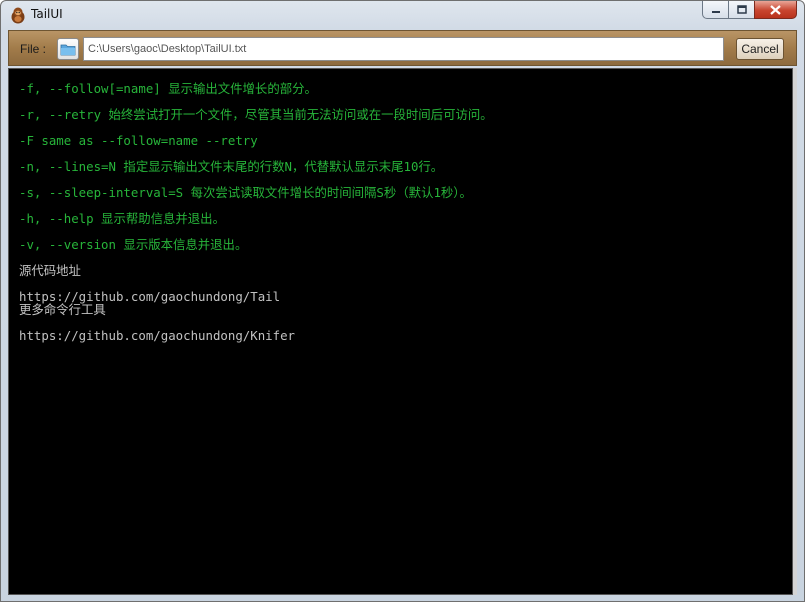  Describe the element at coordinates (18, 15) in the screenshot. I see `gorilla-app-icon` at that location.